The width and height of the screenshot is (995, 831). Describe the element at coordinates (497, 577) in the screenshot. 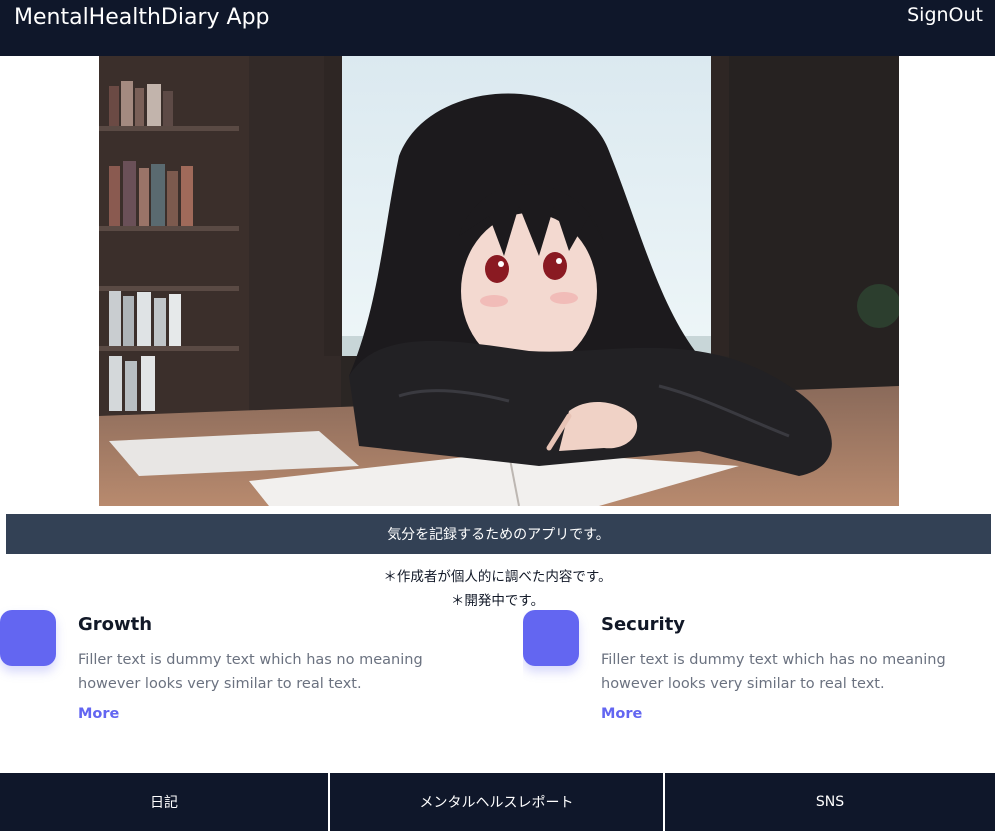

I see `note-text: ＊作成者が個人的に調べた内容です。` at that location.